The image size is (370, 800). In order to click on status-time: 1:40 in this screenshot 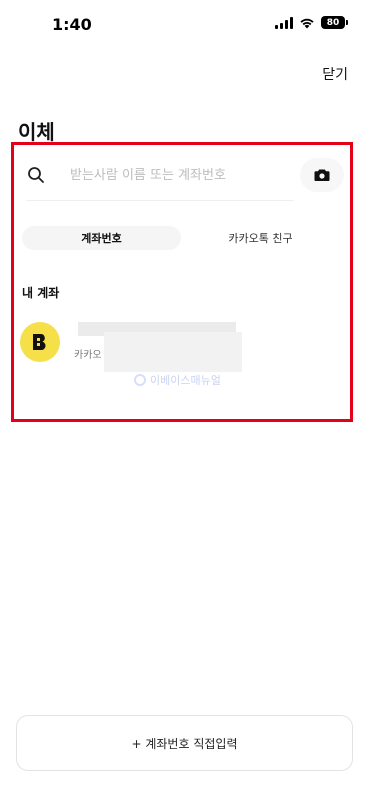, I will do `click(72, 24)`.